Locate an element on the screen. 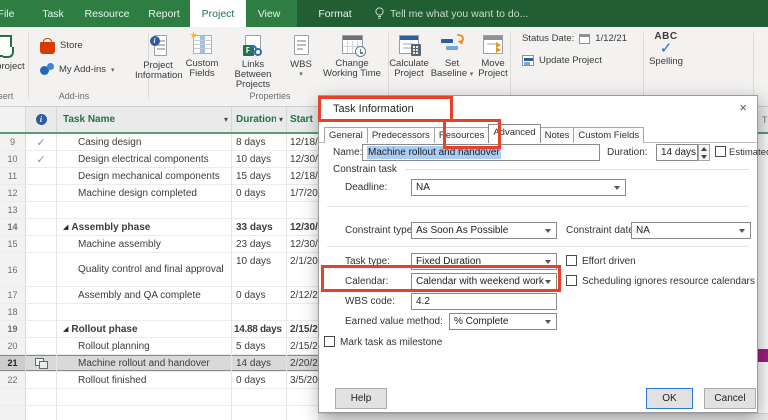  task-name-cell: ◢ Assembly phase is located at coordinates (144, 227).